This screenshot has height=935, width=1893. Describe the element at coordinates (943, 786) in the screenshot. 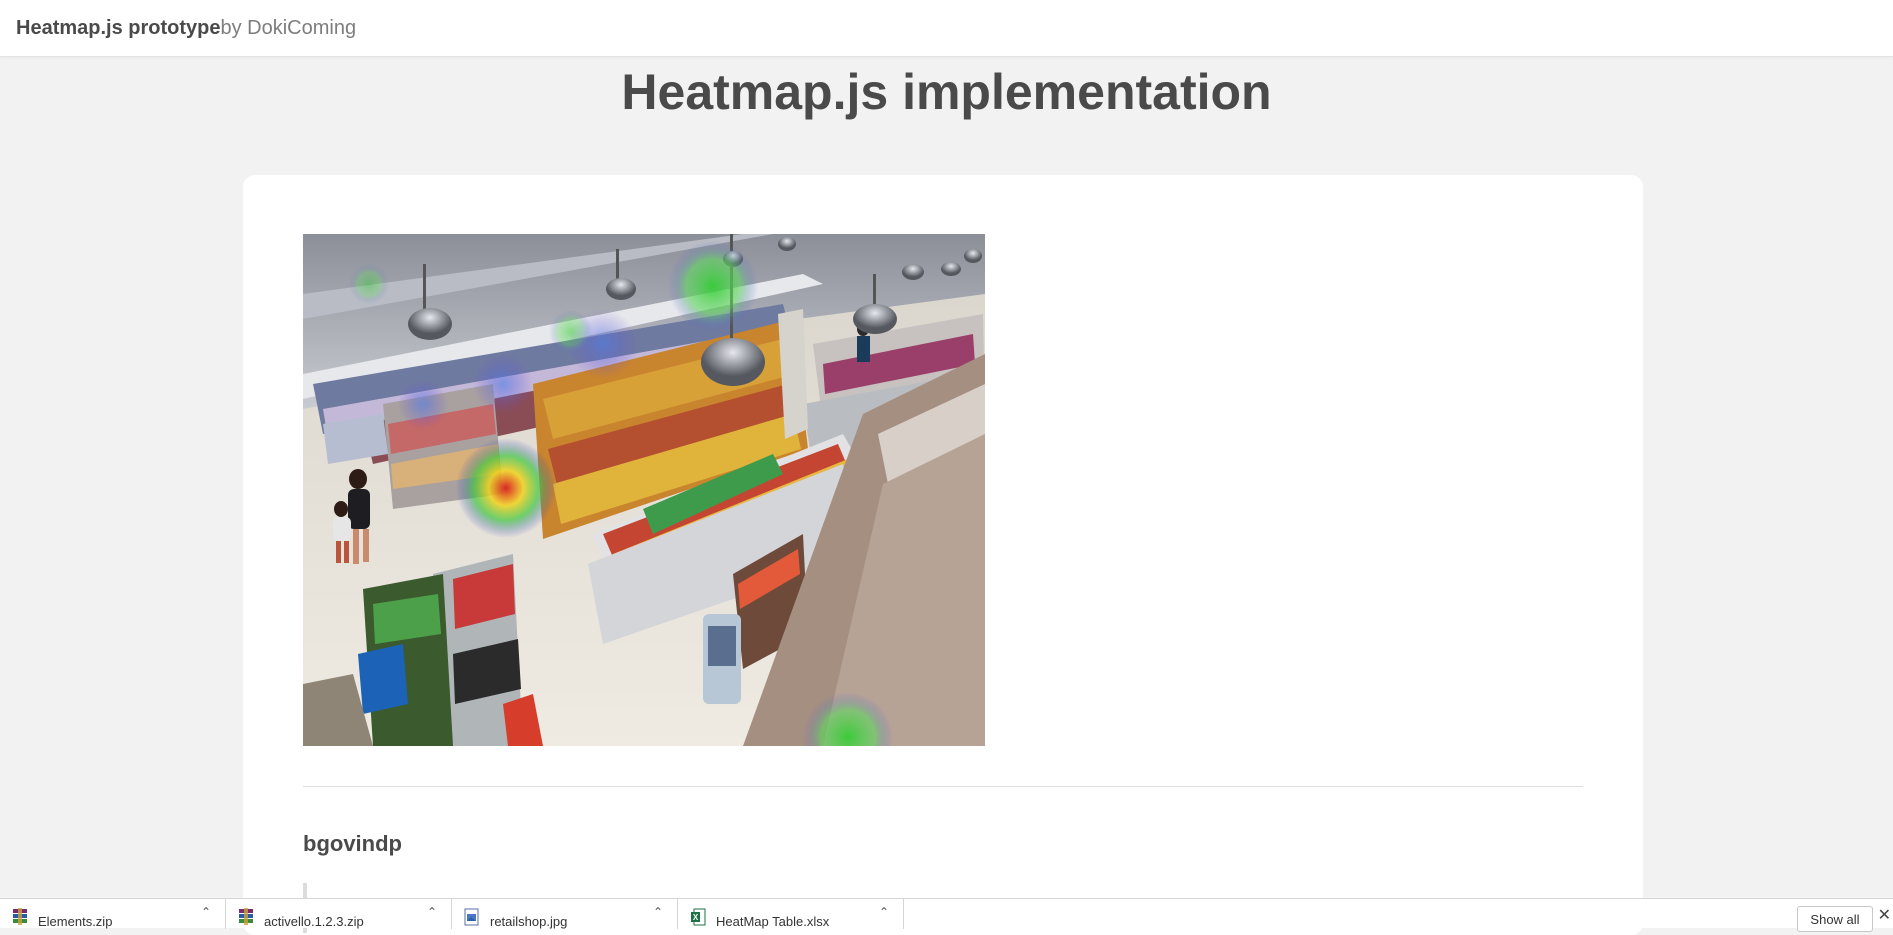

I see `section-divider` at that location.